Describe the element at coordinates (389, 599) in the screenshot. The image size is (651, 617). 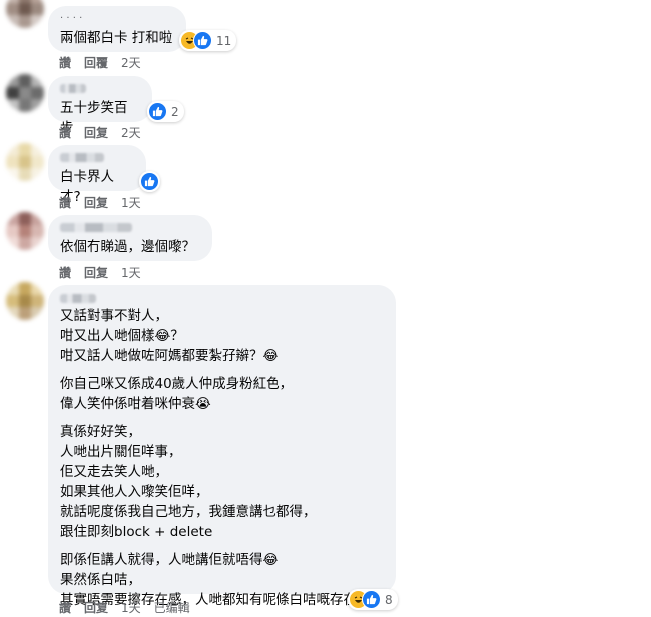
I see `reaction-count: 8` at that location.